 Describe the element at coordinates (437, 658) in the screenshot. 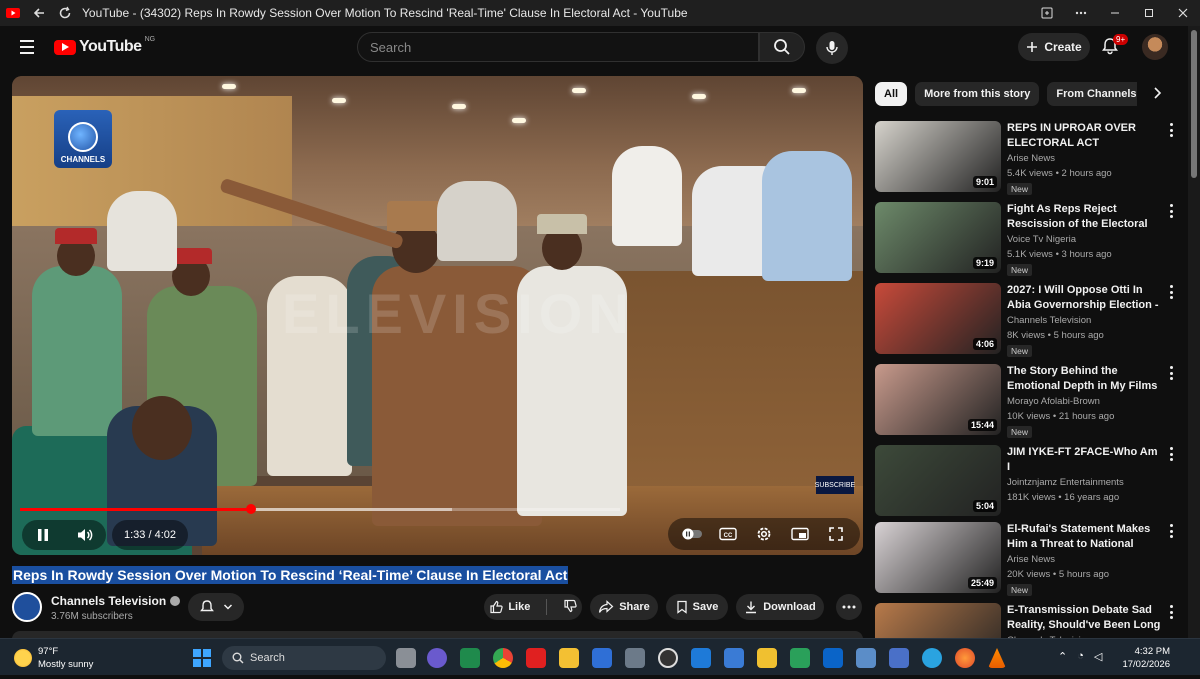

I see `teams-chat-icon` at that location.